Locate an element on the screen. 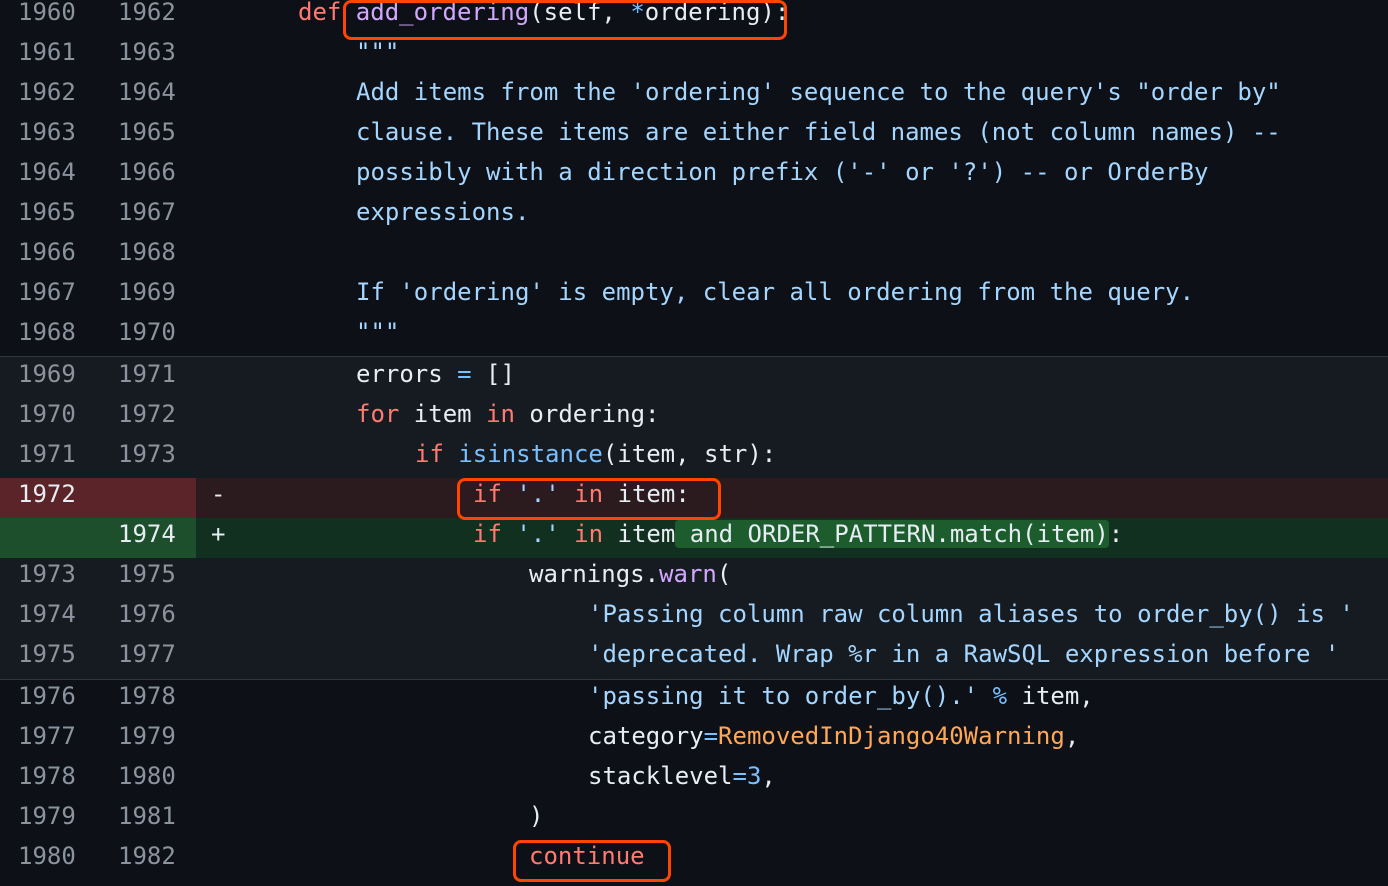 The image size is (1388, 886). code-token: stacklevel is located at coordinates (660, 776).